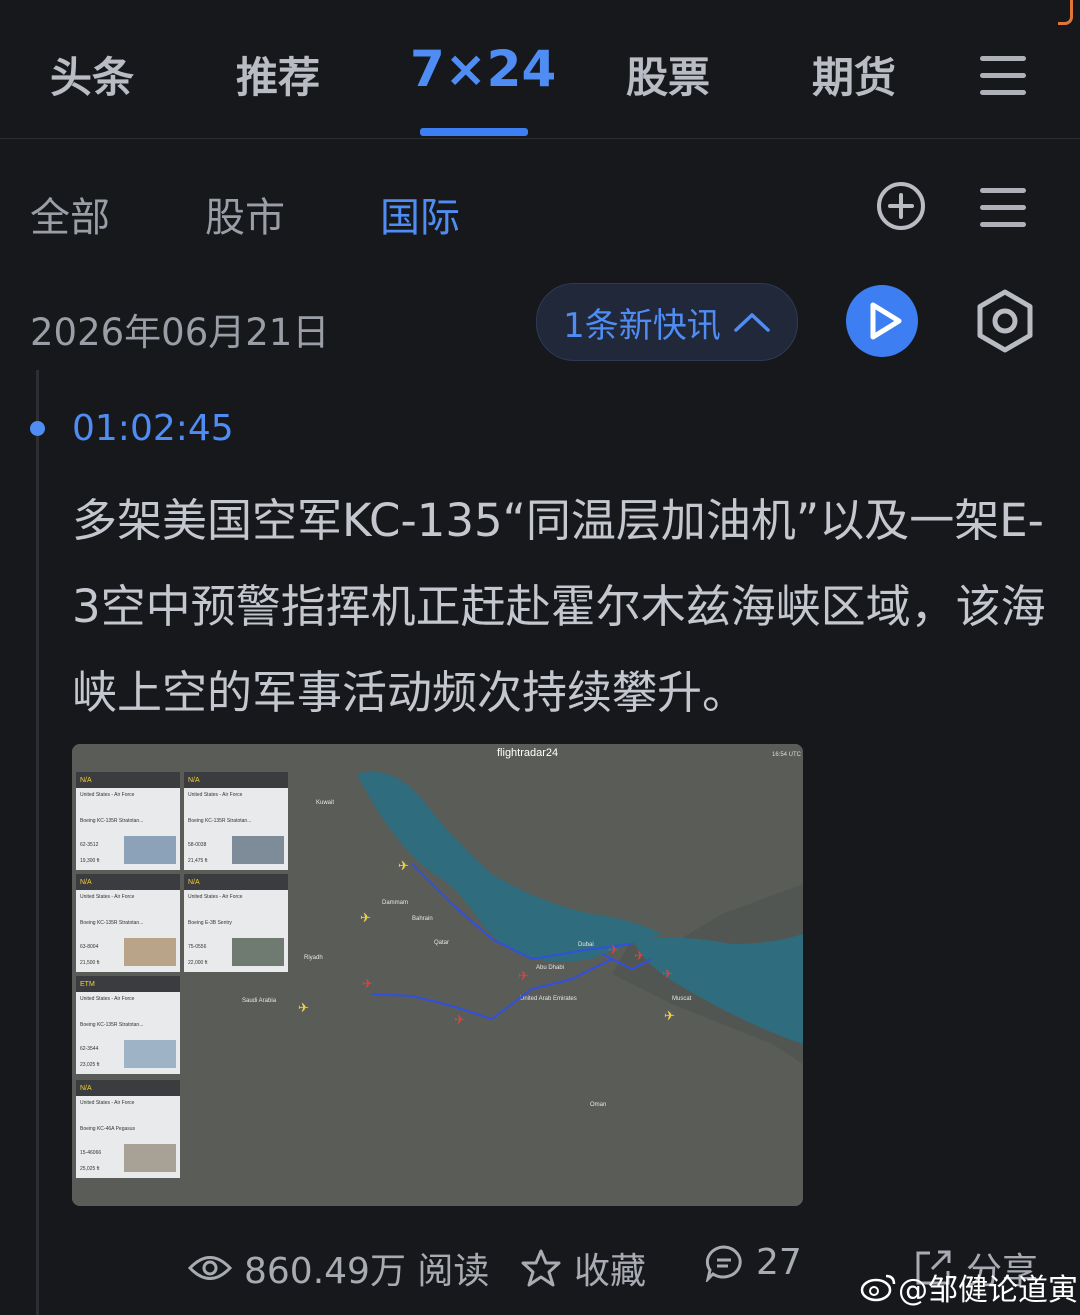  I want to click on svg-text: 58-0038, so click(197, 845).